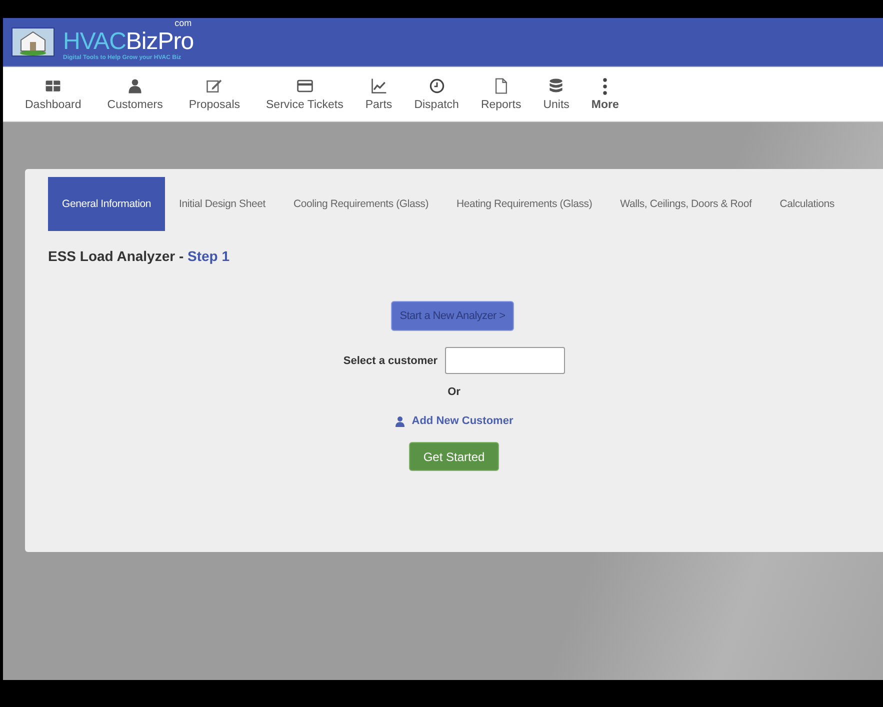 The image size is (883, 707). Describe the element at coordinates (214, 86) in the screenshot. I see `edit-icon` at that location.